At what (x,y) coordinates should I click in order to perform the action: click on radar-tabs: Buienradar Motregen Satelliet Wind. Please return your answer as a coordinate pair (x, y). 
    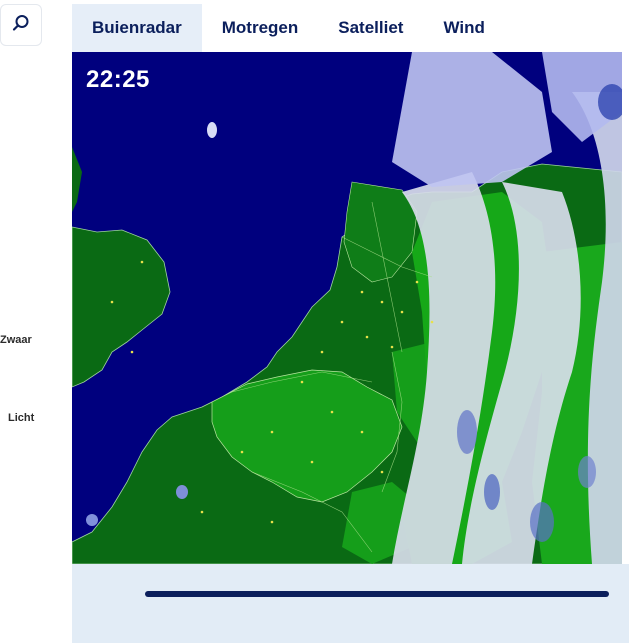
    Looking at the image, I should click on (288, 32).